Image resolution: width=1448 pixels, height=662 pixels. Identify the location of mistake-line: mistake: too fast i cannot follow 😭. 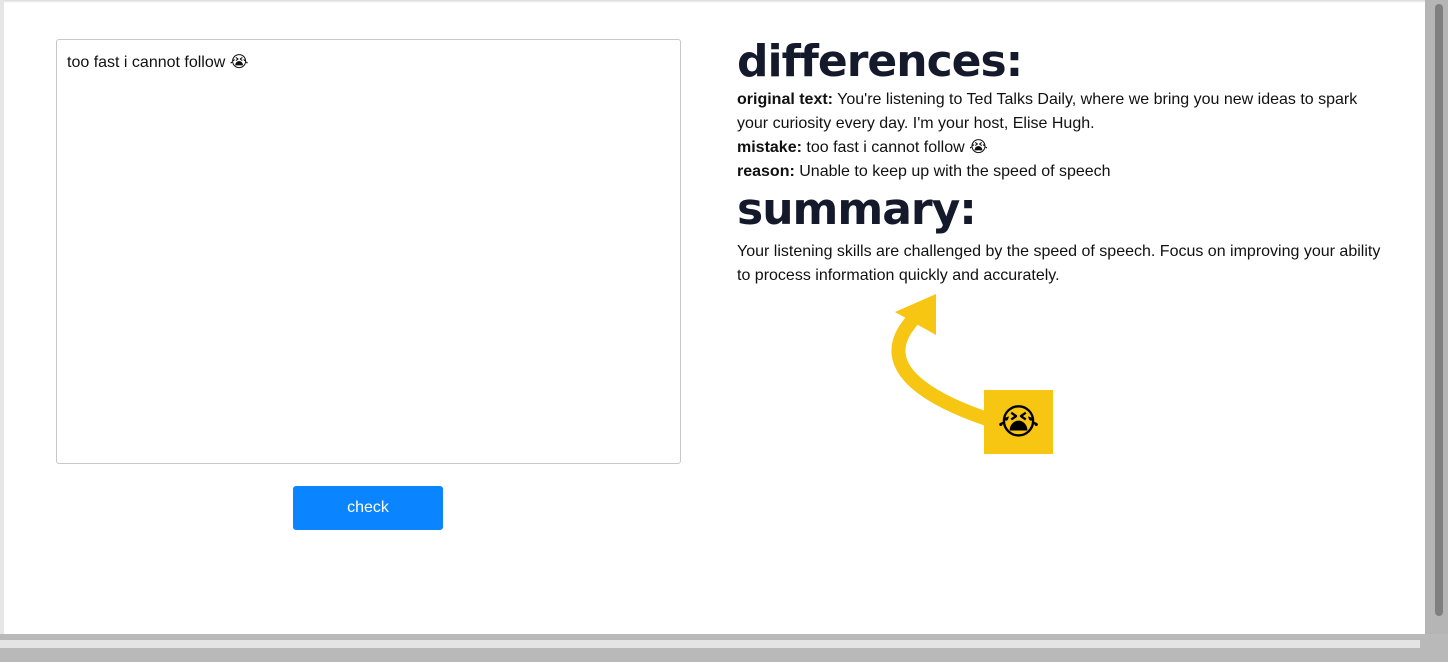
(1062, 148).